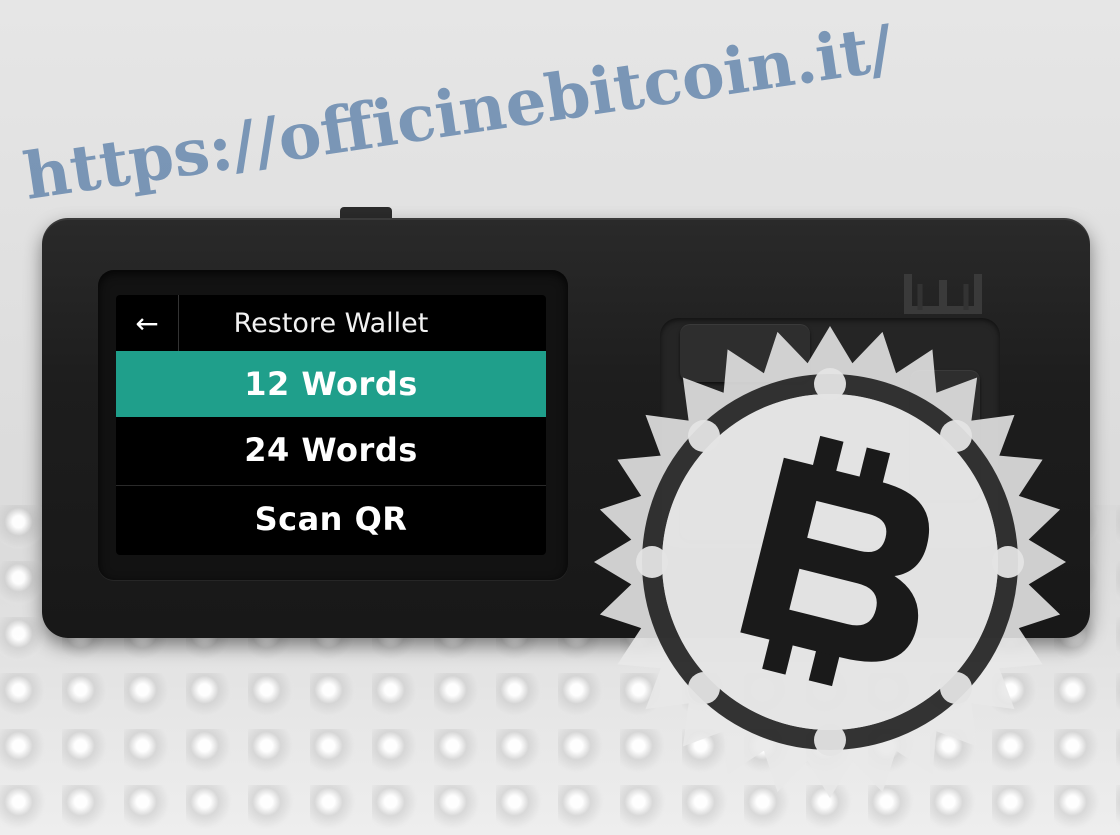  I want to click on menu-item-12-words: 12 Words, so click(331, 384).